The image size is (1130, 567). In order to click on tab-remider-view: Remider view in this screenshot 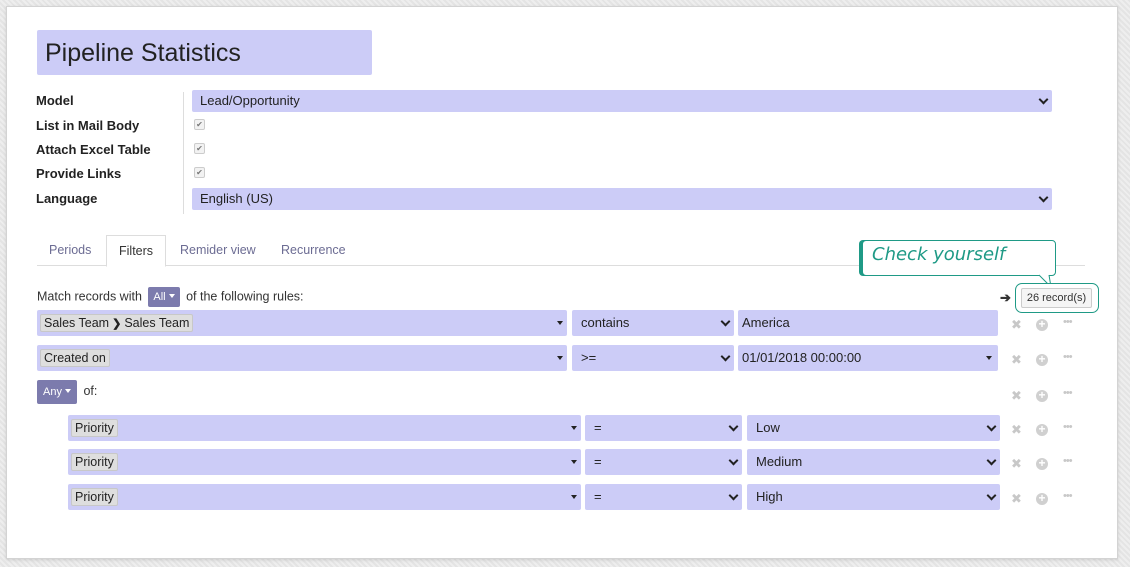, I will do `click(218, 250)`.